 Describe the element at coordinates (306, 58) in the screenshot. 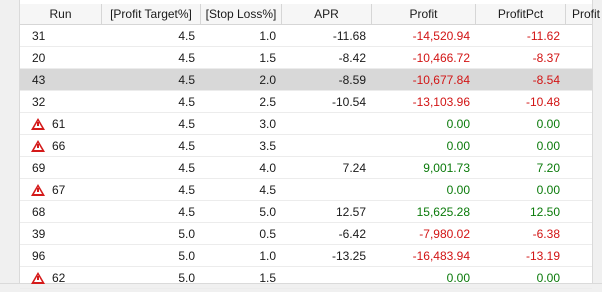

I see `table-row: 20 4.5 1.5 -8.42 -10,466.72 -8.37` at that location.